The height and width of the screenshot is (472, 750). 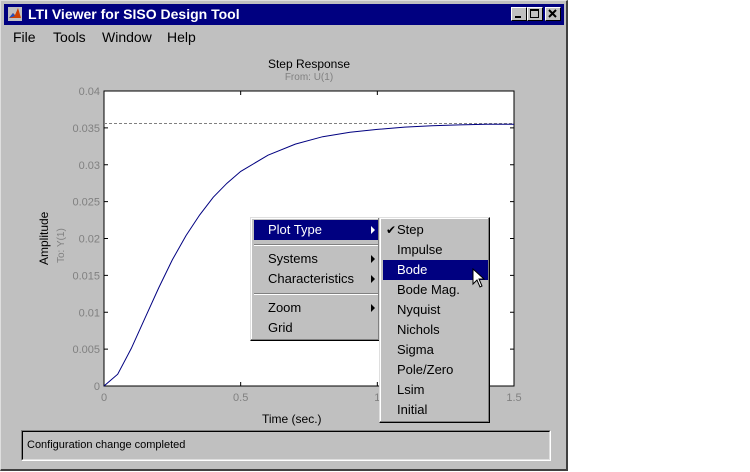 What do you see at coordinates (391, 230) in the screenshot?
I see `checkmark-icon: ✔` at bounding box center [391, 230].